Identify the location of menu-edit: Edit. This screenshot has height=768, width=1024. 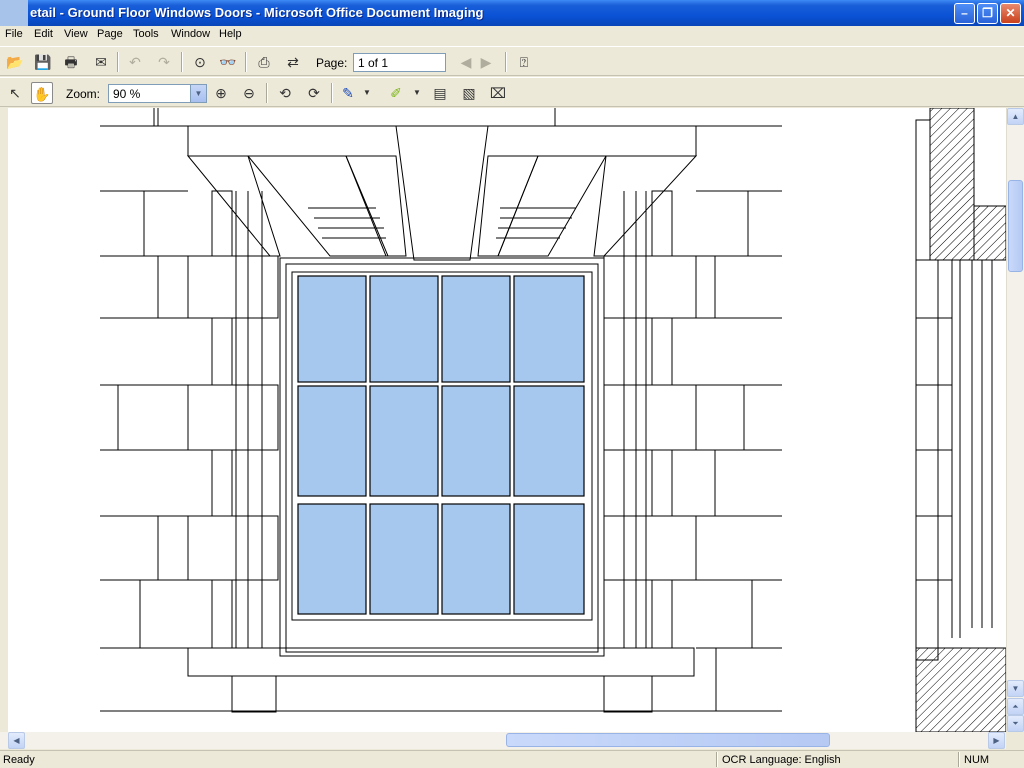
(43, 34).